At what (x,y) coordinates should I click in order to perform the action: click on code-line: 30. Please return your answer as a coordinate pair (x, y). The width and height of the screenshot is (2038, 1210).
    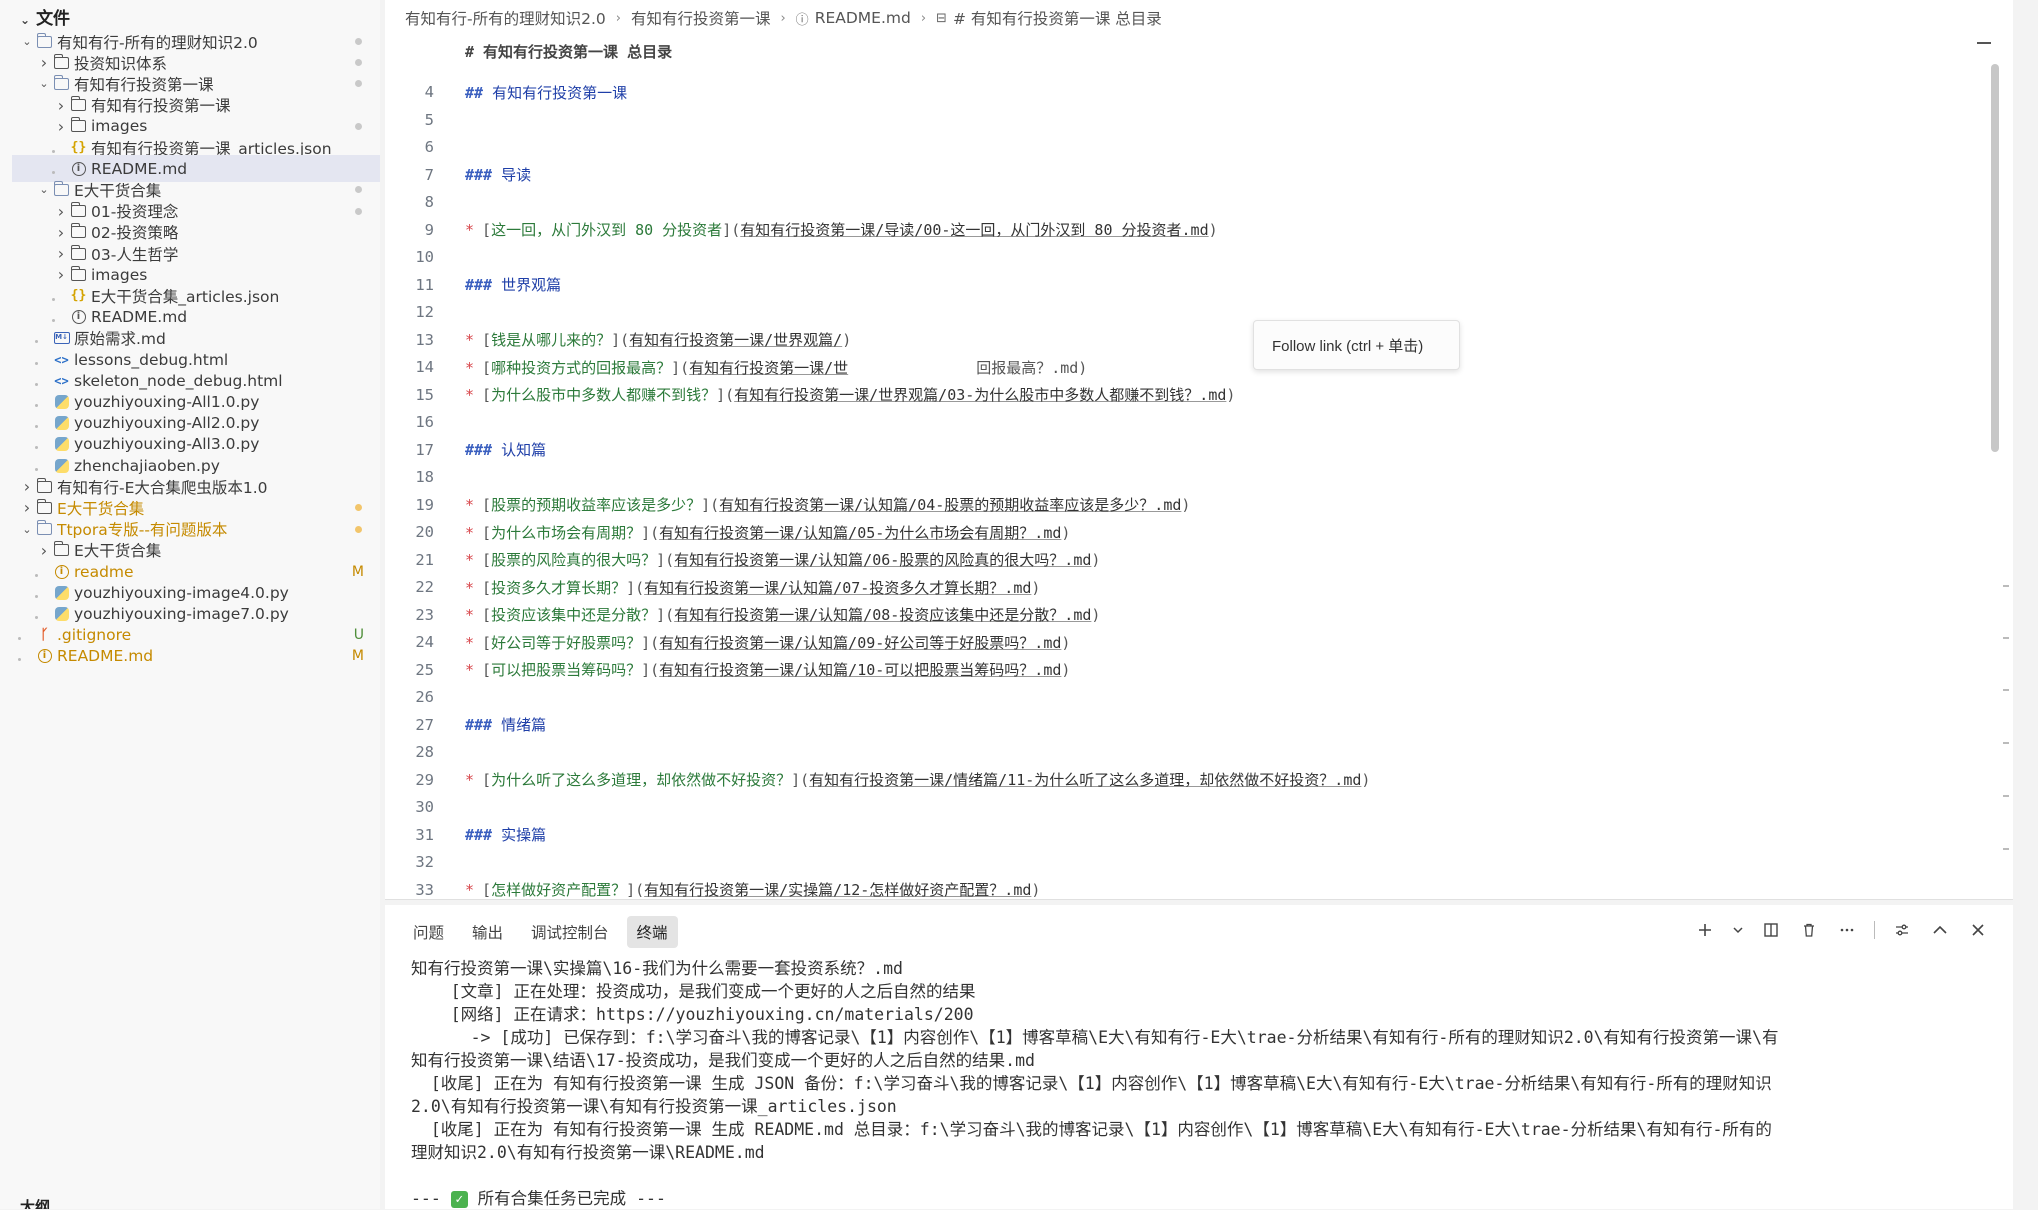
    Looking at the image, I should click on (1185, 808).